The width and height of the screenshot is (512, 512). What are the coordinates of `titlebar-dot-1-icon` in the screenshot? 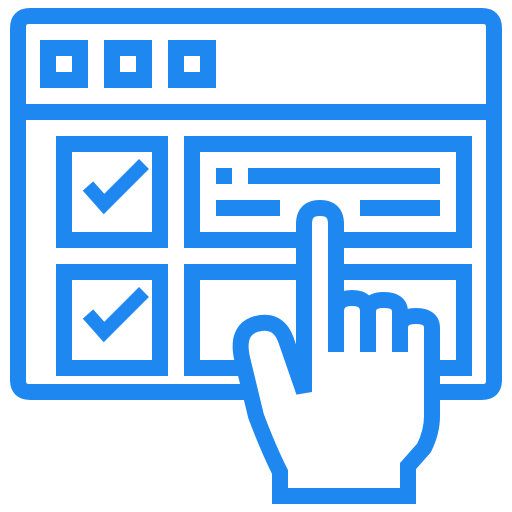 It's located at (64, 64).